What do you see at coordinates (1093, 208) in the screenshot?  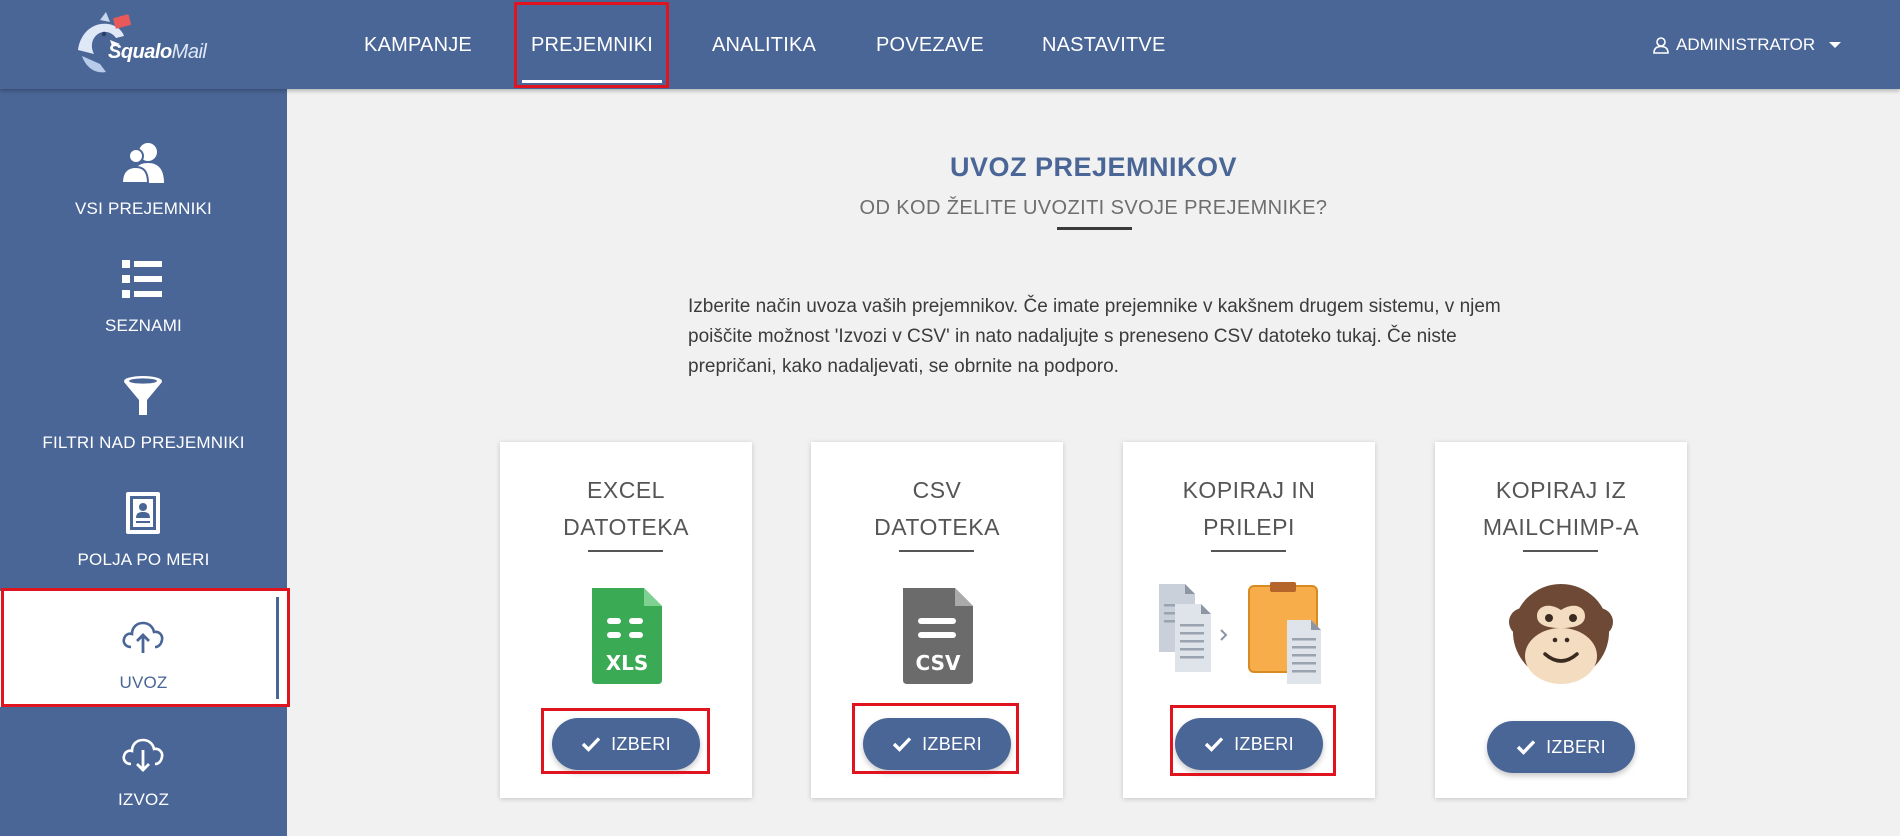 I see `page-subtitle: OD KOD ŽELITE UVOZITI SVOJE PREJEMNIKE?` at bounding box center [1093, 208].